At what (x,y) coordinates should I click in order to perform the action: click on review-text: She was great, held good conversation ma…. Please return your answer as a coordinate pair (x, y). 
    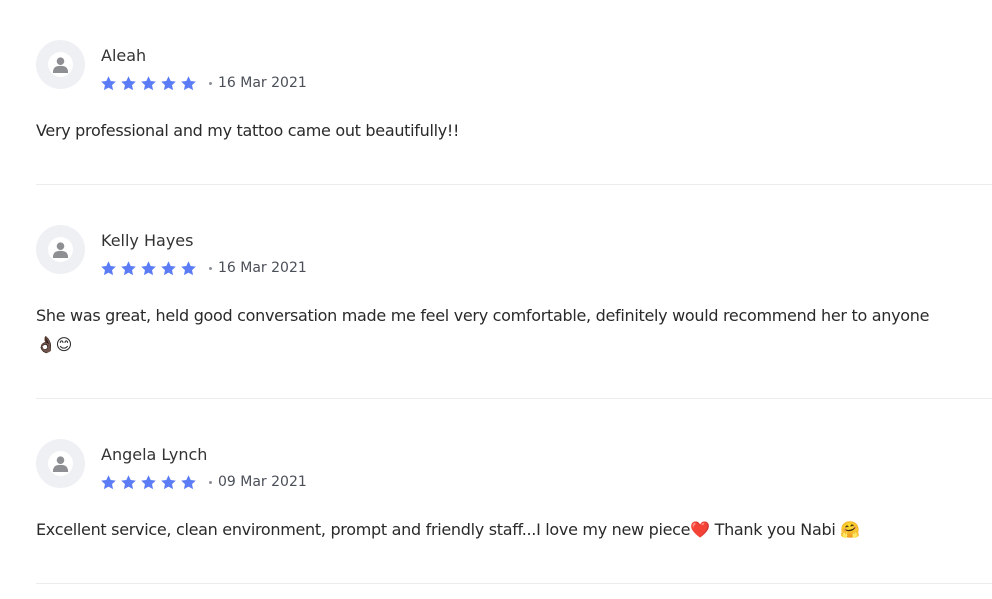
    Looking at the image, I should click on (486, 330).